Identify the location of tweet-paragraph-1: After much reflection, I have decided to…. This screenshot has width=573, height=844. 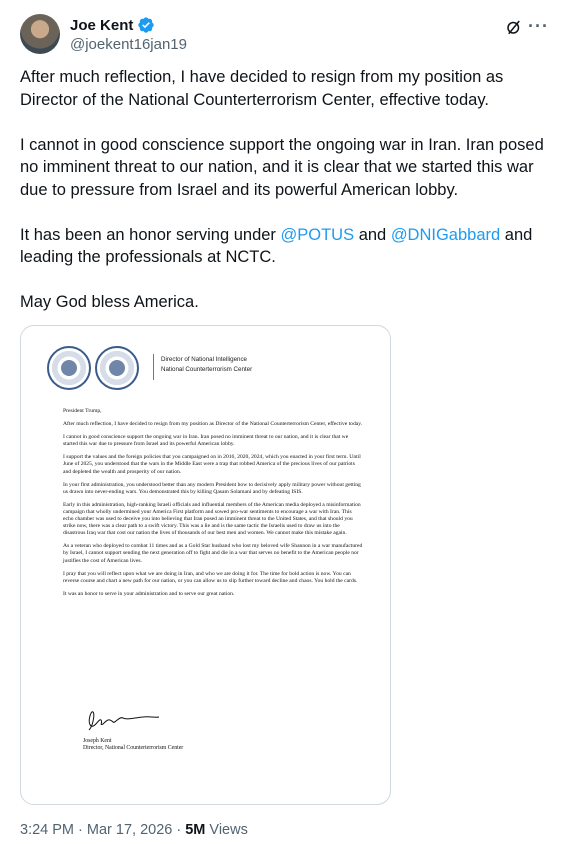
(262, 88).